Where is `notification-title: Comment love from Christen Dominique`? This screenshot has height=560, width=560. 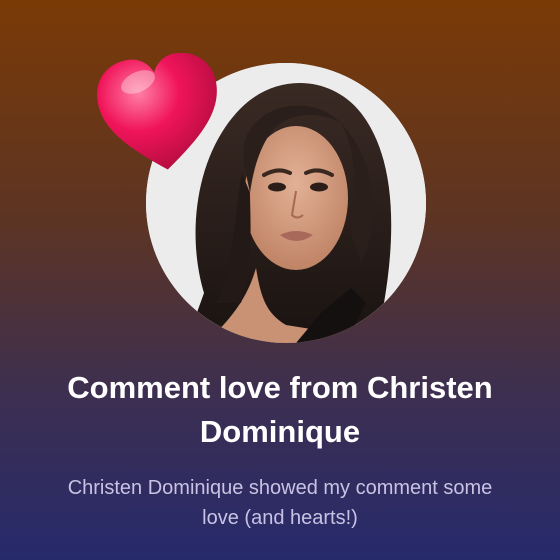
notification-title: Comment love from Christen Dominique is located at coordinates (280, 409).